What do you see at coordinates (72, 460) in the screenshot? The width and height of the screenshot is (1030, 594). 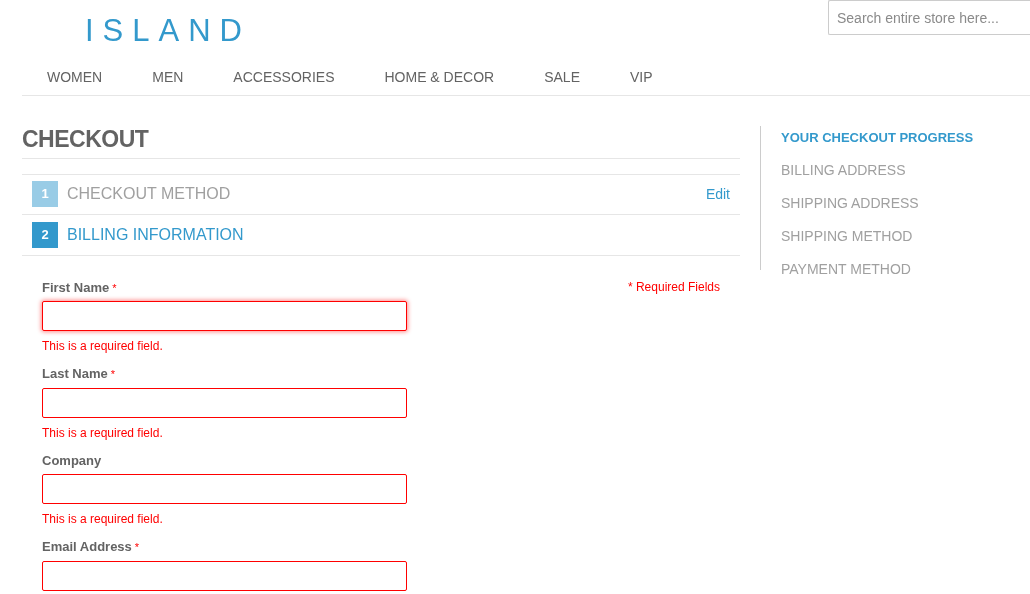 I see `field-label: Company` at bounding box center [72, 460].